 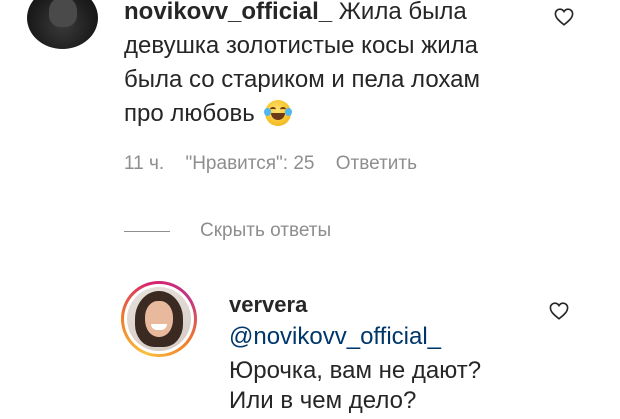 I want to click on parent-comment-meta: 11 ч. "Нравится": 25 Ответить, so click(x=278, y=164).